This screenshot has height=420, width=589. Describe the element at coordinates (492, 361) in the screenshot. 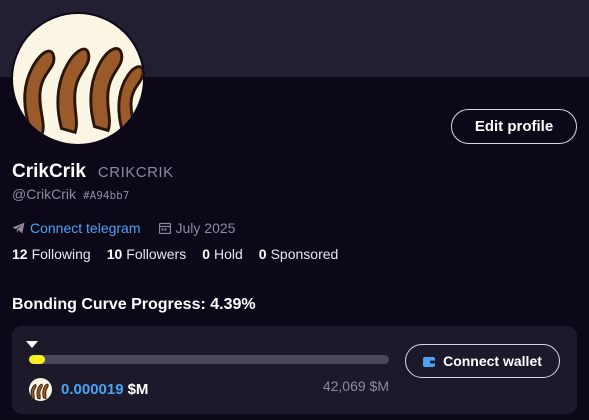

I see `connect-wallet-label: Connect wallet` at that location.